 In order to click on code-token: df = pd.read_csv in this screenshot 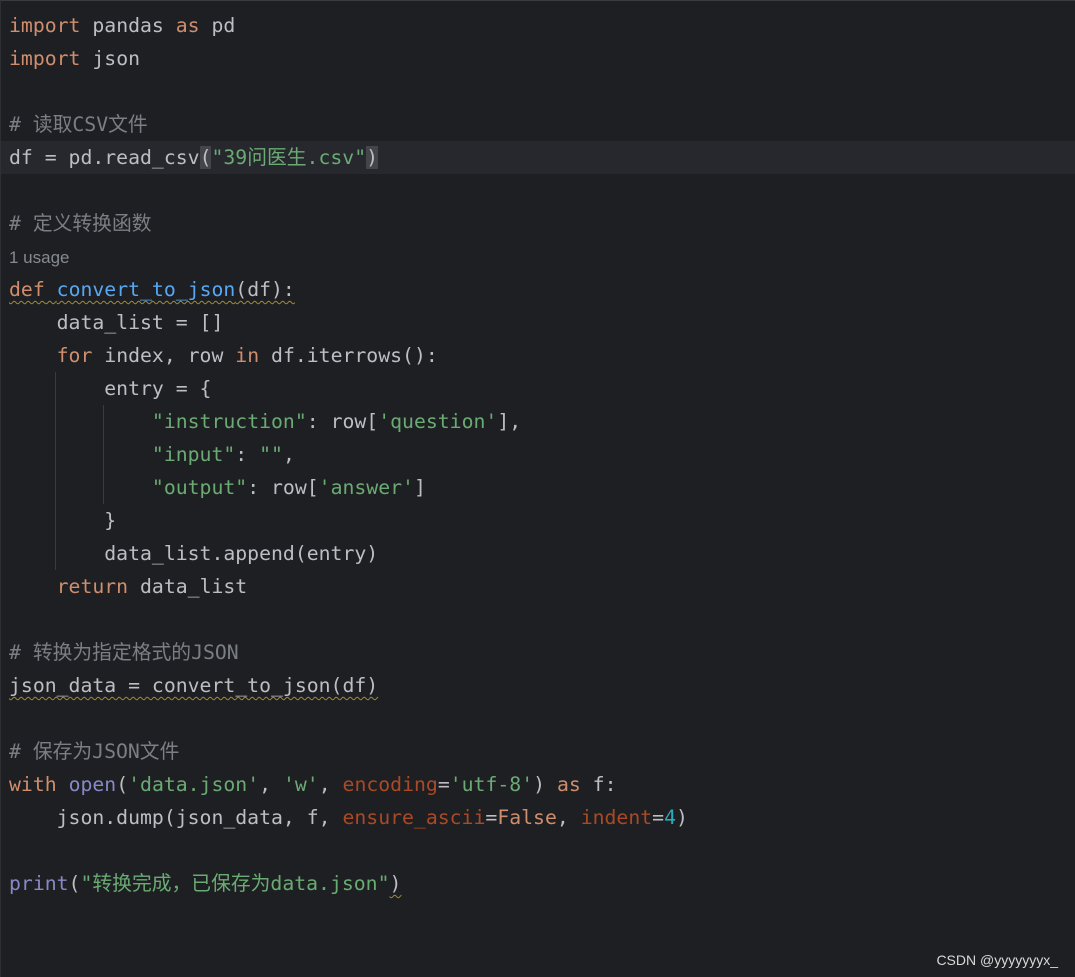, I will do `click(104, 157)`.